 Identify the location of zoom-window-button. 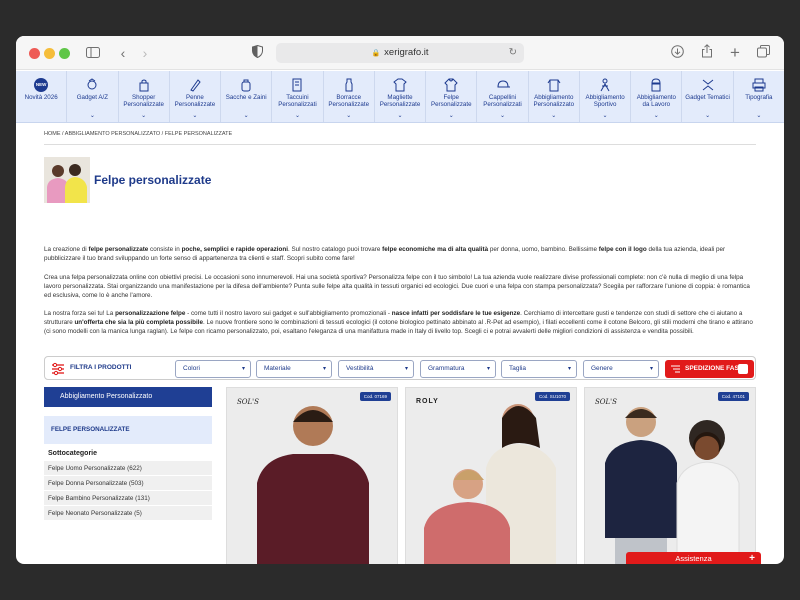
(64, 53).